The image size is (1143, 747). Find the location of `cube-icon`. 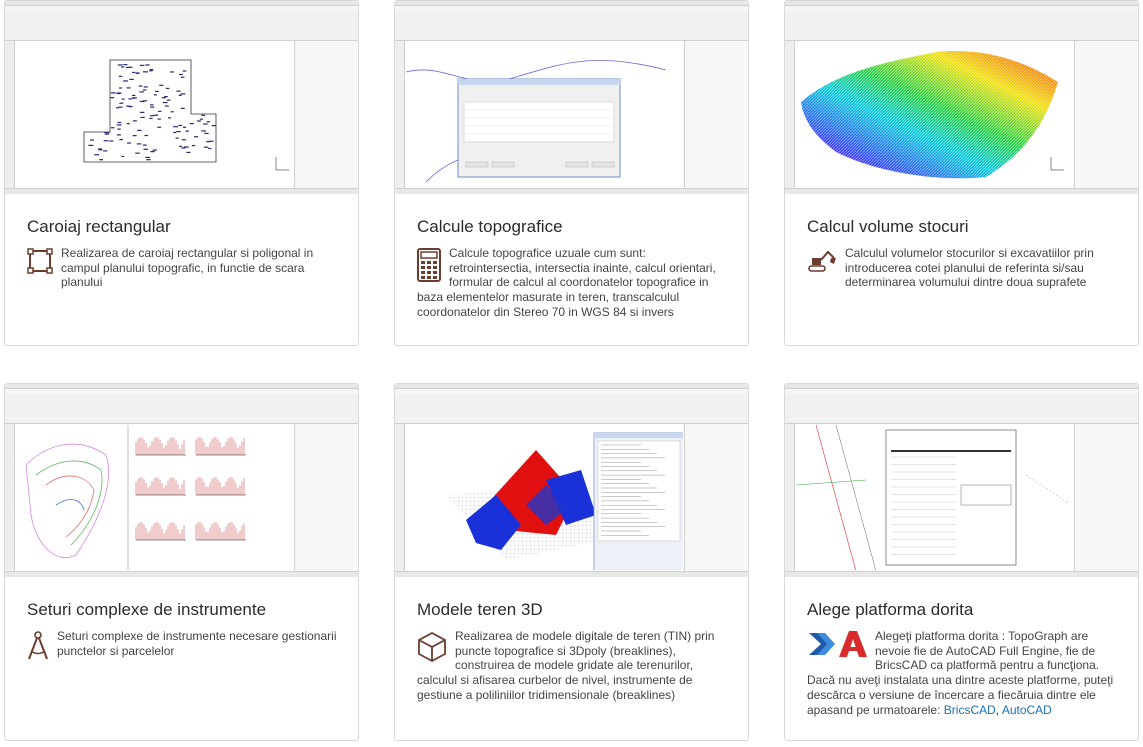

cube-icon is located at coordinates (432, 649).